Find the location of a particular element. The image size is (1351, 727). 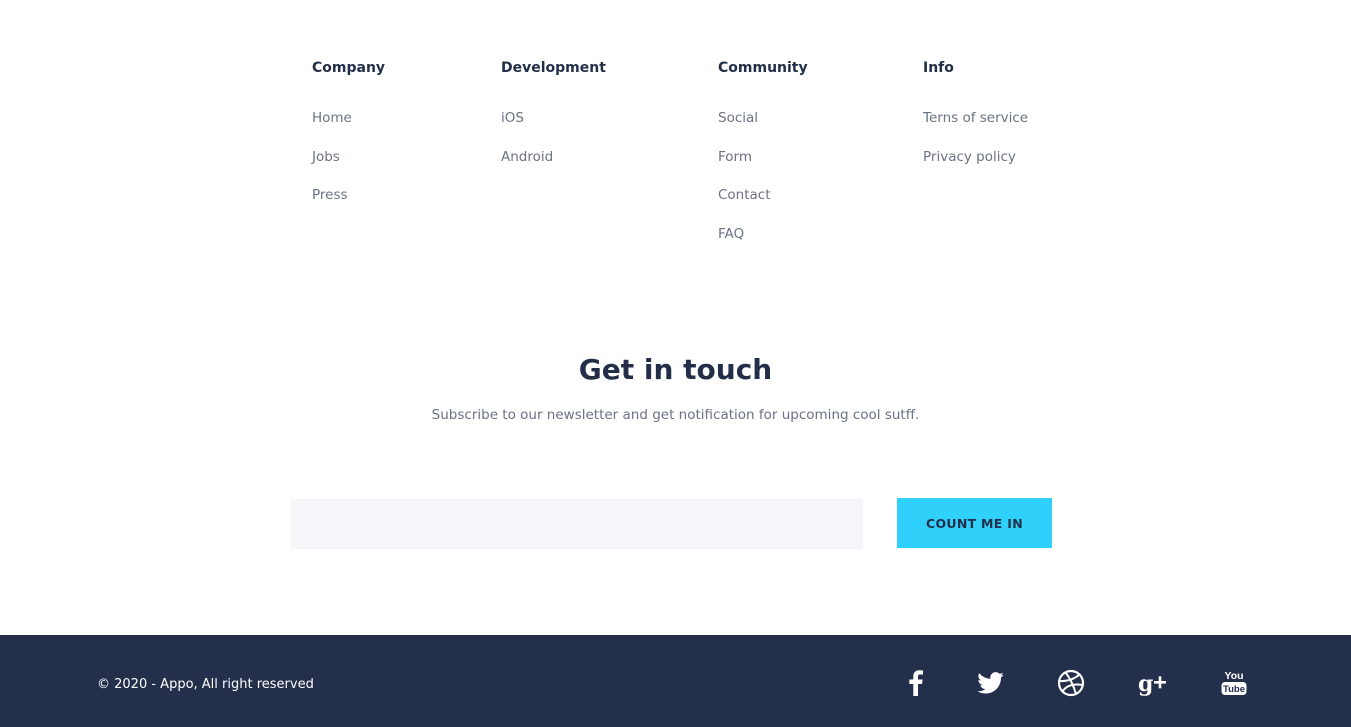

link-home: Home is located at coordinates (348, 118).